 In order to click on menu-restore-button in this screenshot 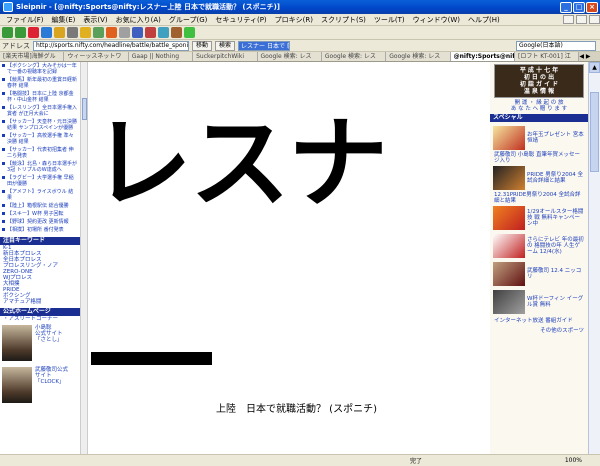, I will do `click(581, 19)`.